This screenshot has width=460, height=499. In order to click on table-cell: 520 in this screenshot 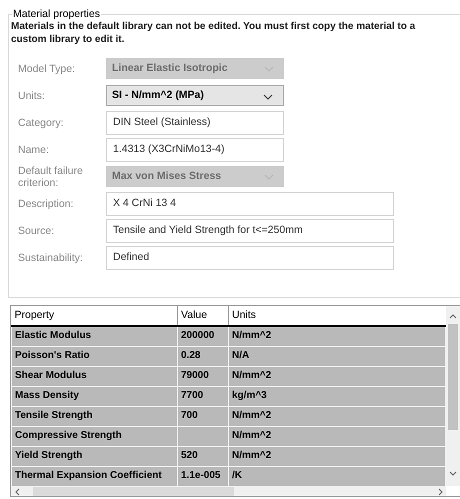, I will do `click(189, 455)`.